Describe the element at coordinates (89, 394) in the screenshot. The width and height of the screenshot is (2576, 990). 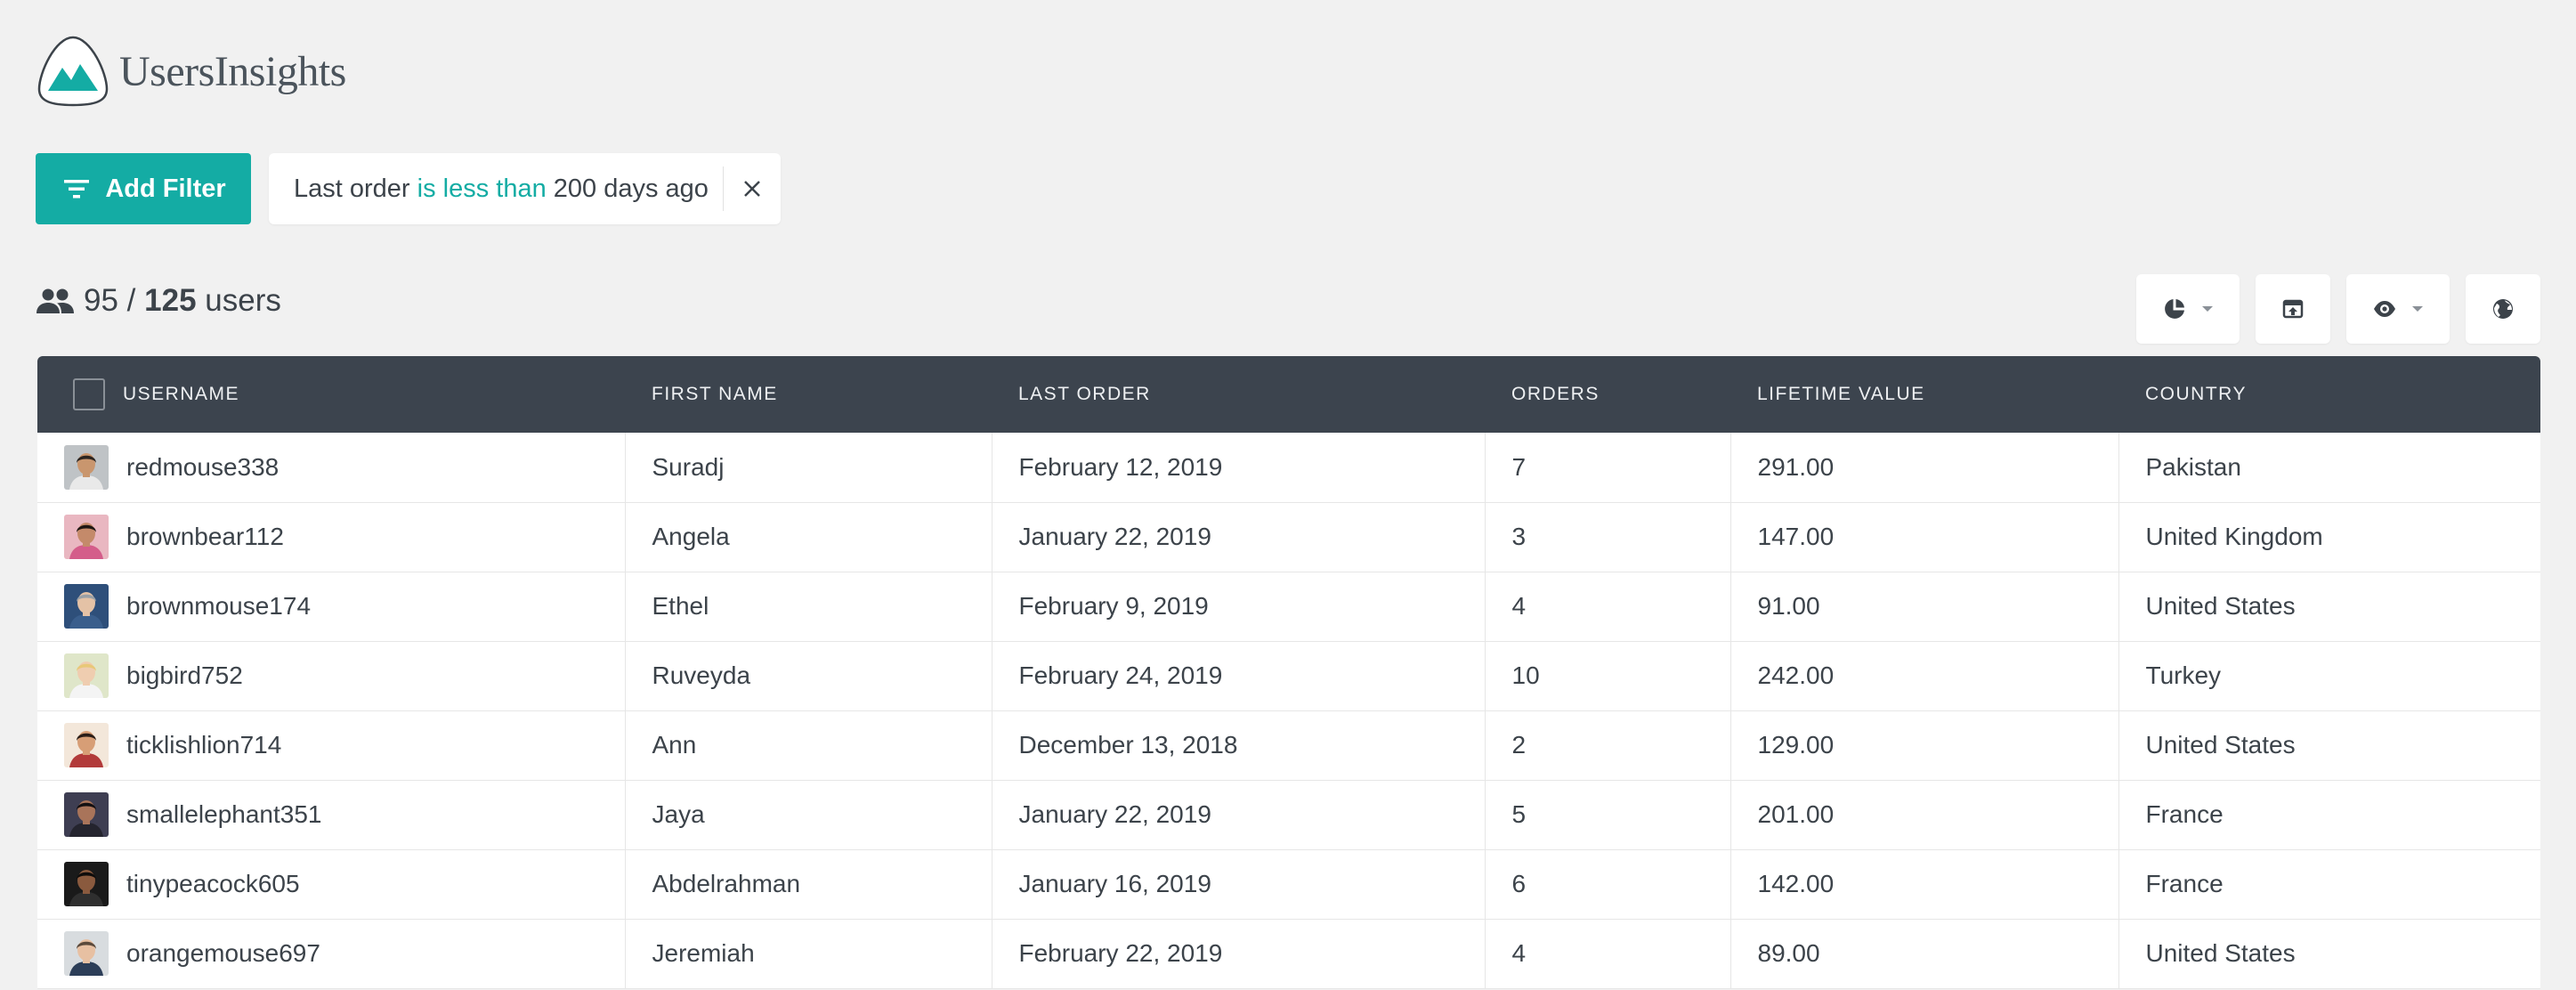
I see `select-all-checkbox` at that location.